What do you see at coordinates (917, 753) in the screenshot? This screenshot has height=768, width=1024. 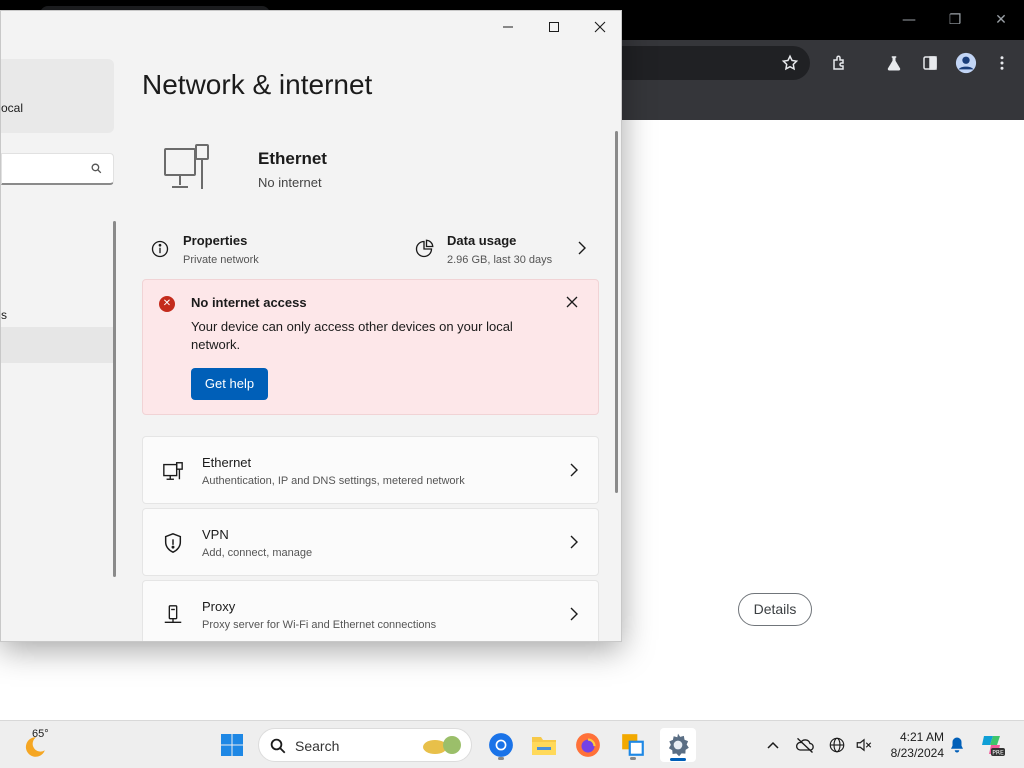 I see `clock-date: 8/23/2024` at bounding box center [917, 753].